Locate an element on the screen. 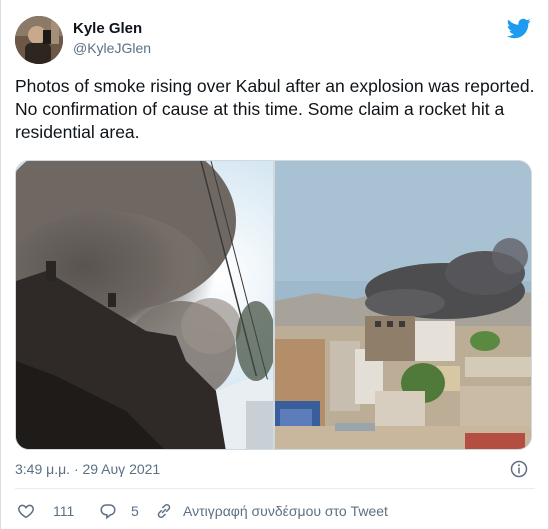  reply-count: 5 is located at coordinates (135, 511).